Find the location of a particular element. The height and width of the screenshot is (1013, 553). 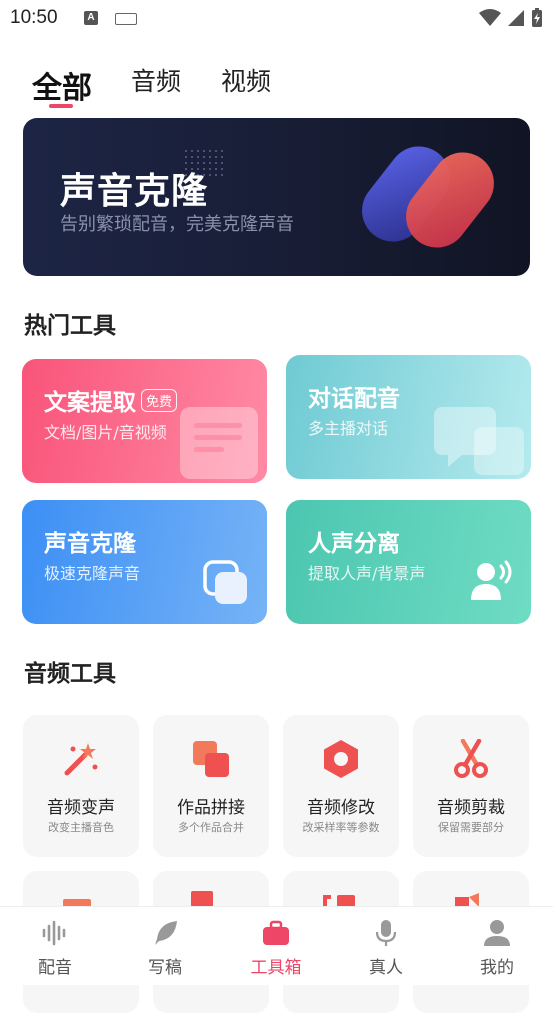

nav-label: 工具箱 is located at coordinates (276, 968).